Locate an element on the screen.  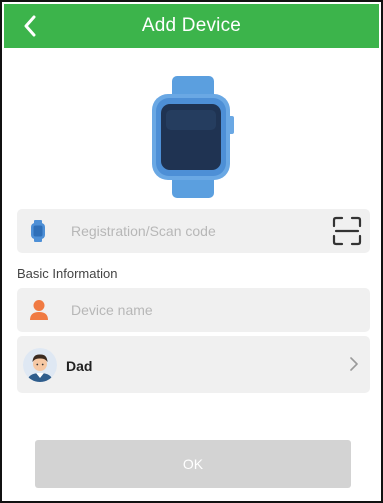
device-name-row is located at coordinates (193, 310).